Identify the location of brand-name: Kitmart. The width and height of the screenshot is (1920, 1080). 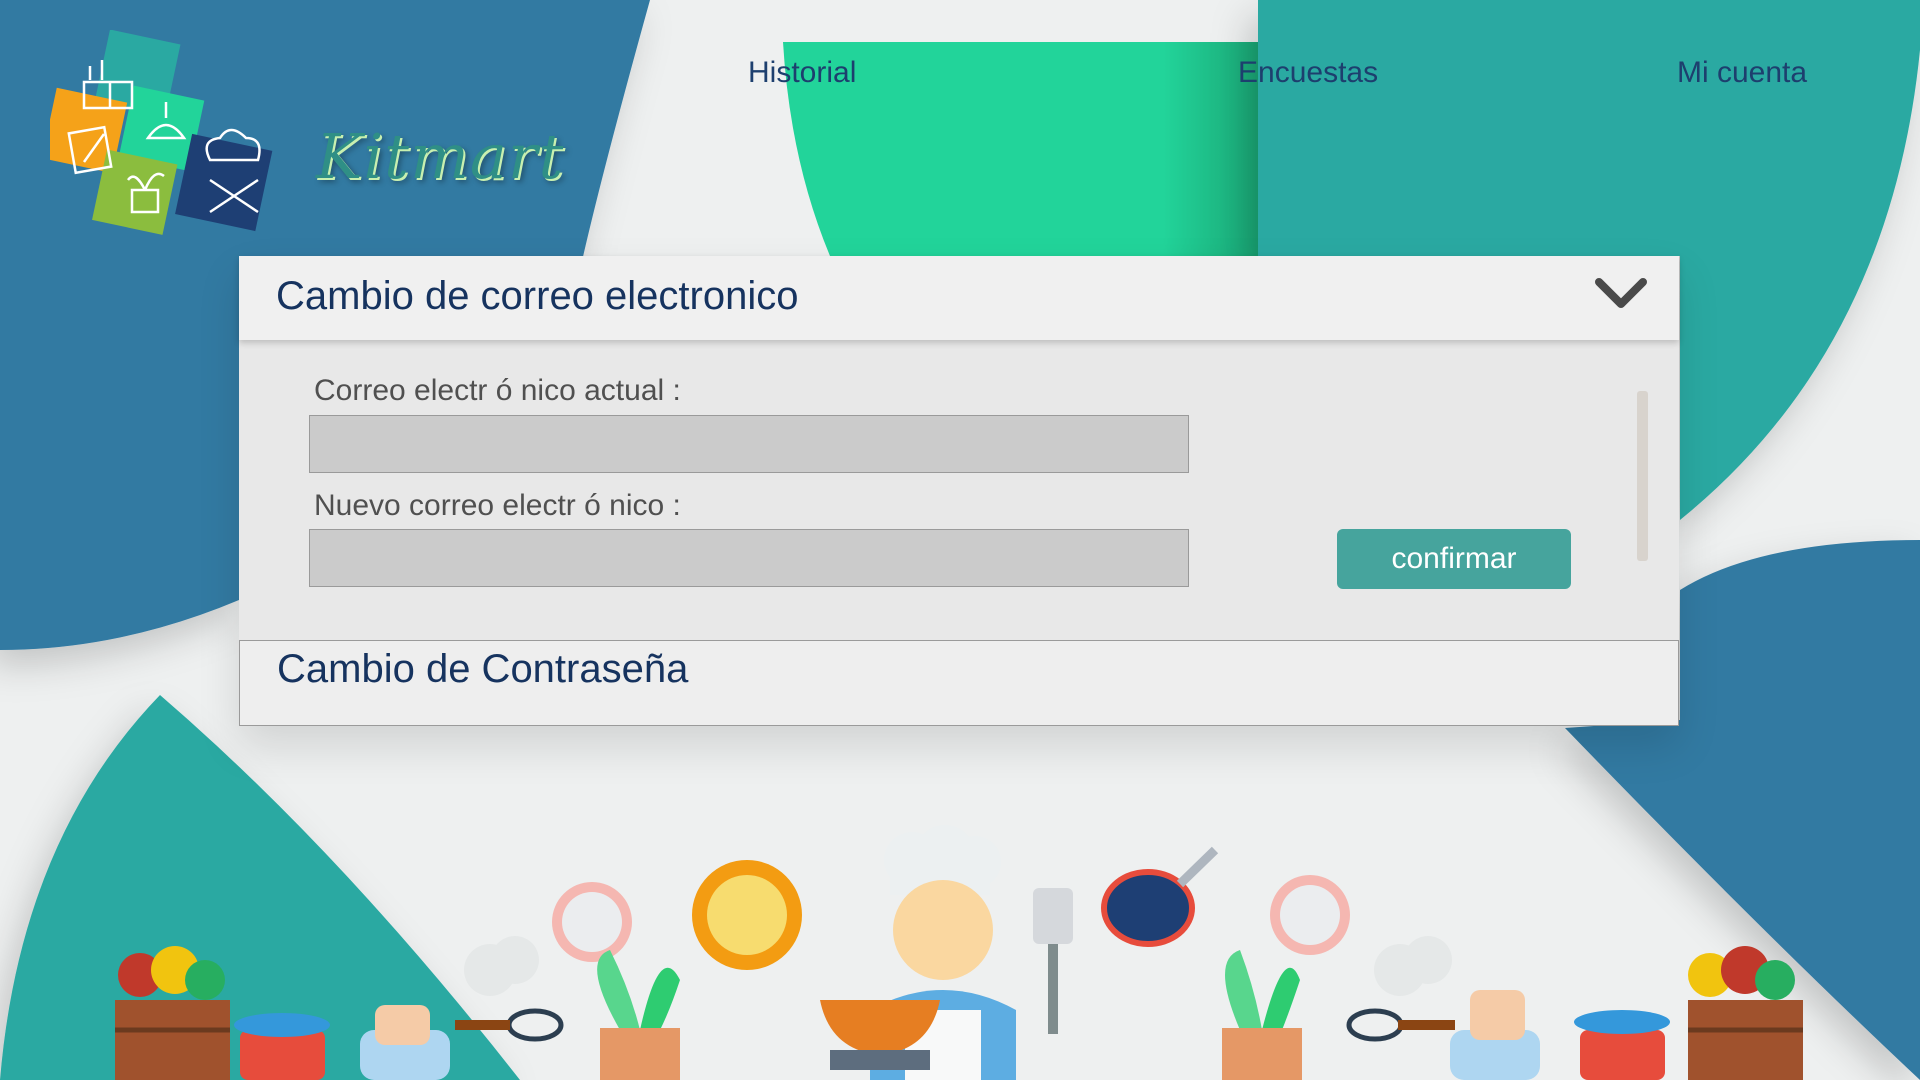
(440, 156).